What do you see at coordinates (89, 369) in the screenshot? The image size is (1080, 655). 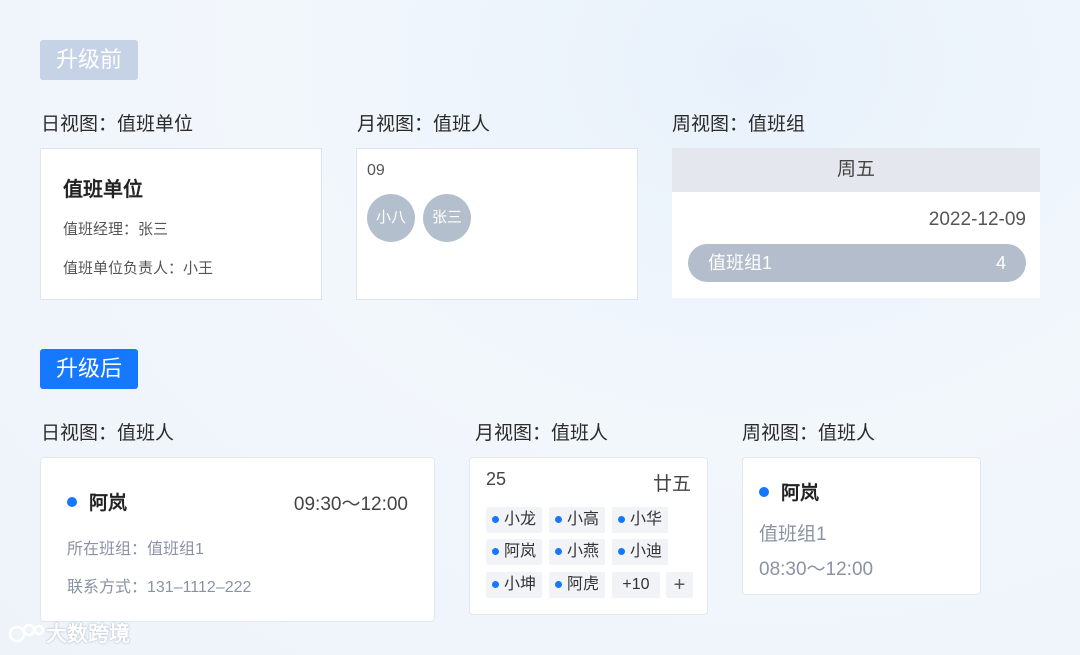 I see `after-badge: 升级后` at bounding box center [89, 369].